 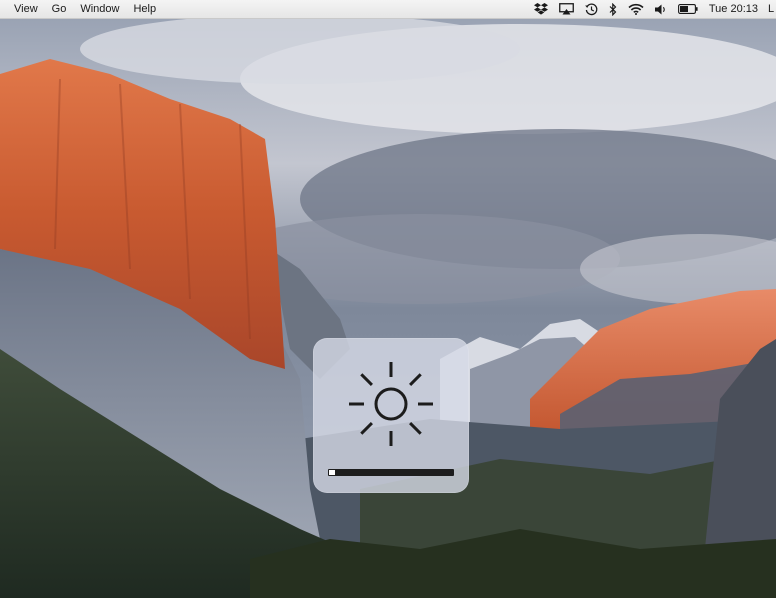 What do you see at coordinates (772, 9) in the screenshot?
I see `user-menu: L` at bounding box center [772, 9].